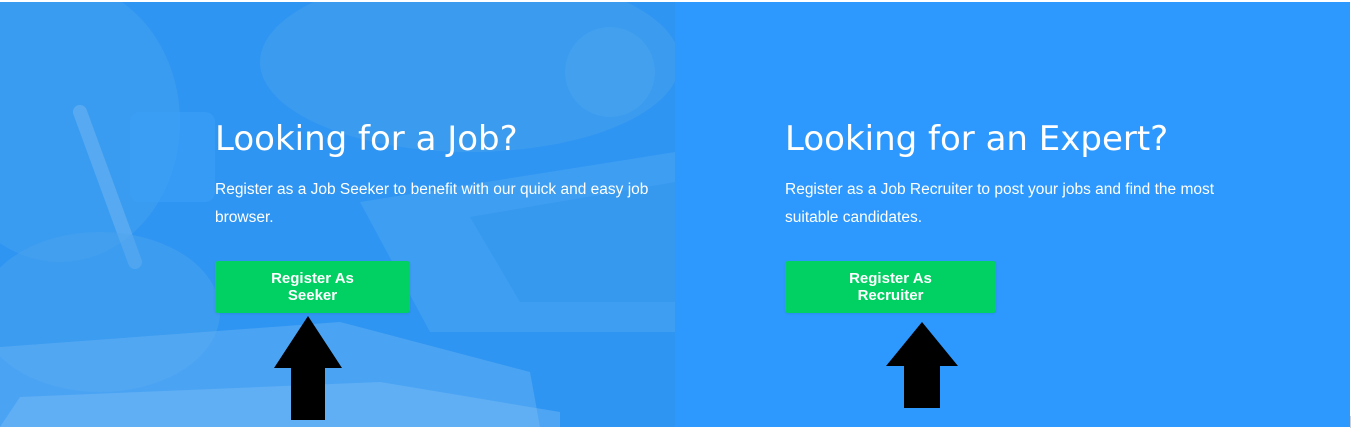  I want to click on recruiter-title: Looking for an Expert?, so click(977, 139).